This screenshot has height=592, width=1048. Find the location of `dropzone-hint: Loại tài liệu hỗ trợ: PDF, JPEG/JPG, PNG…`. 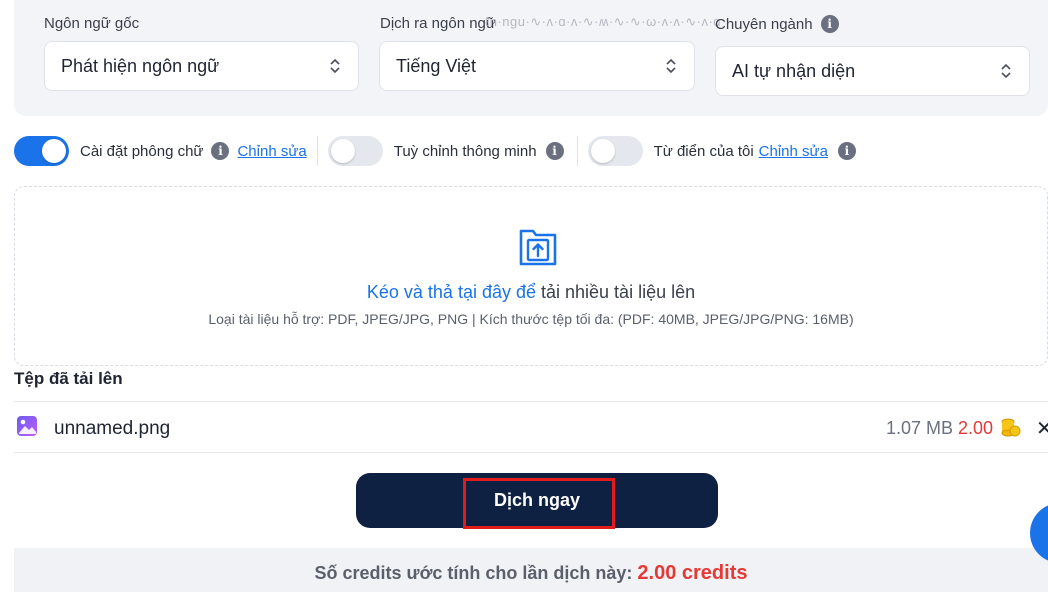

dropzone-hint: Loại tài liệu hỗ trợ: PDF, JPEG/JPG, PNG… is located at coordinates (531, 319).